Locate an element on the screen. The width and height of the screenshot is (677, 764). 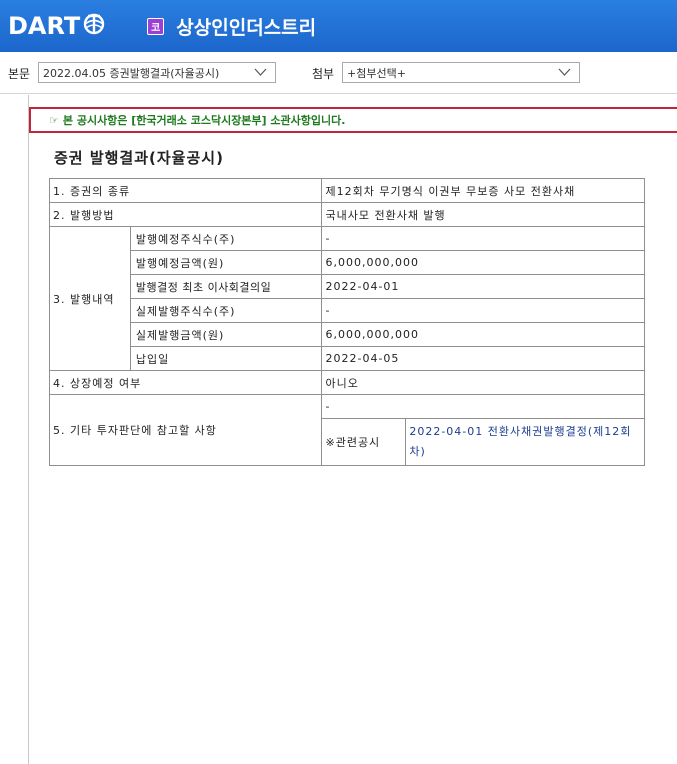
table-row: 4. 상장예정 여부 아니오 is located at coordinates (346, 382).